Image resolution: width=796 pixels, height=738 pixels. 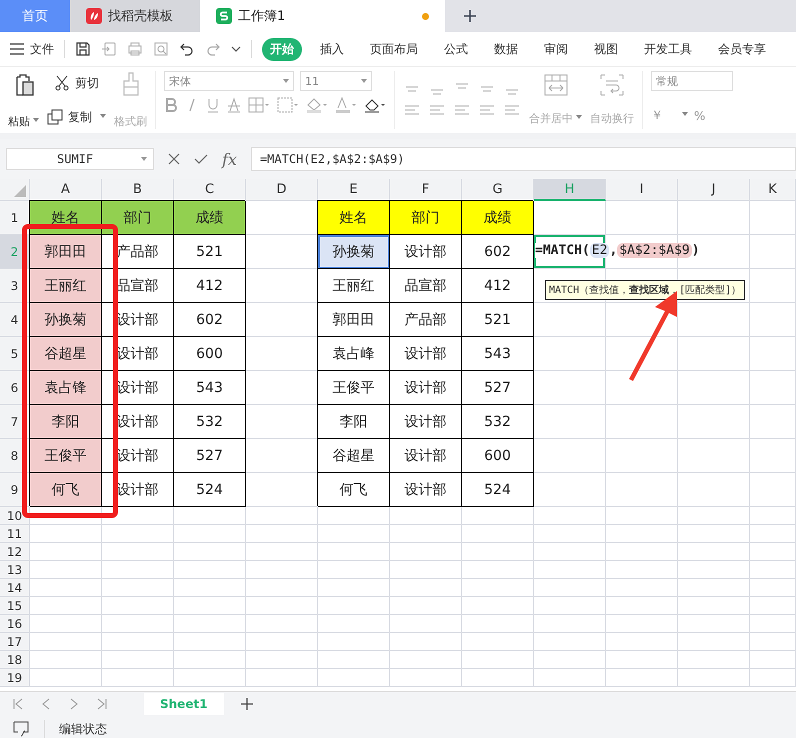 I want to click on font-color-icon, so click(x=346, y=105).